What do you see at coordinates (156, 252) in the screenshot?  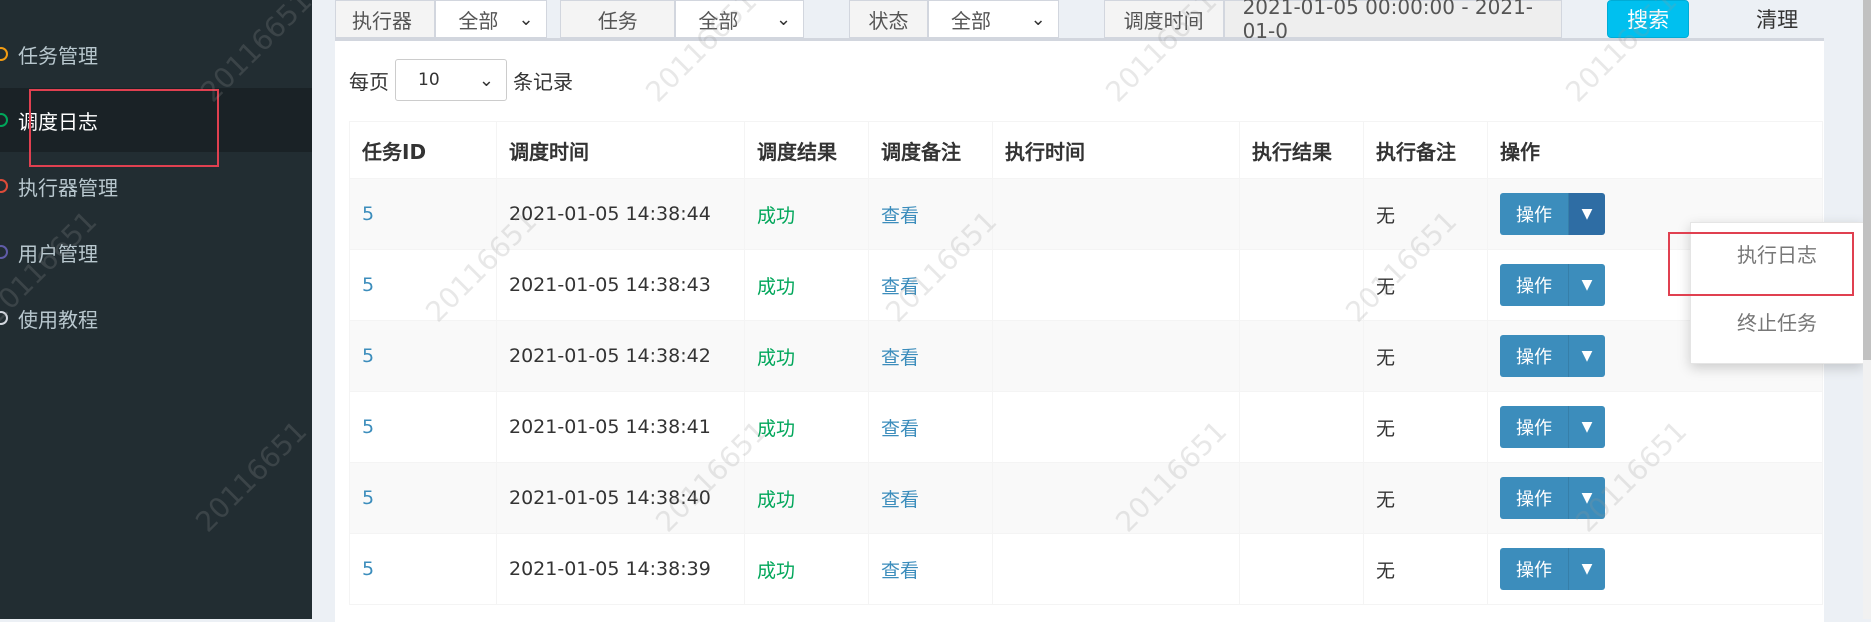 I see `sidebar-item-user-management: 用户管理` at bounding box center [156, 252].